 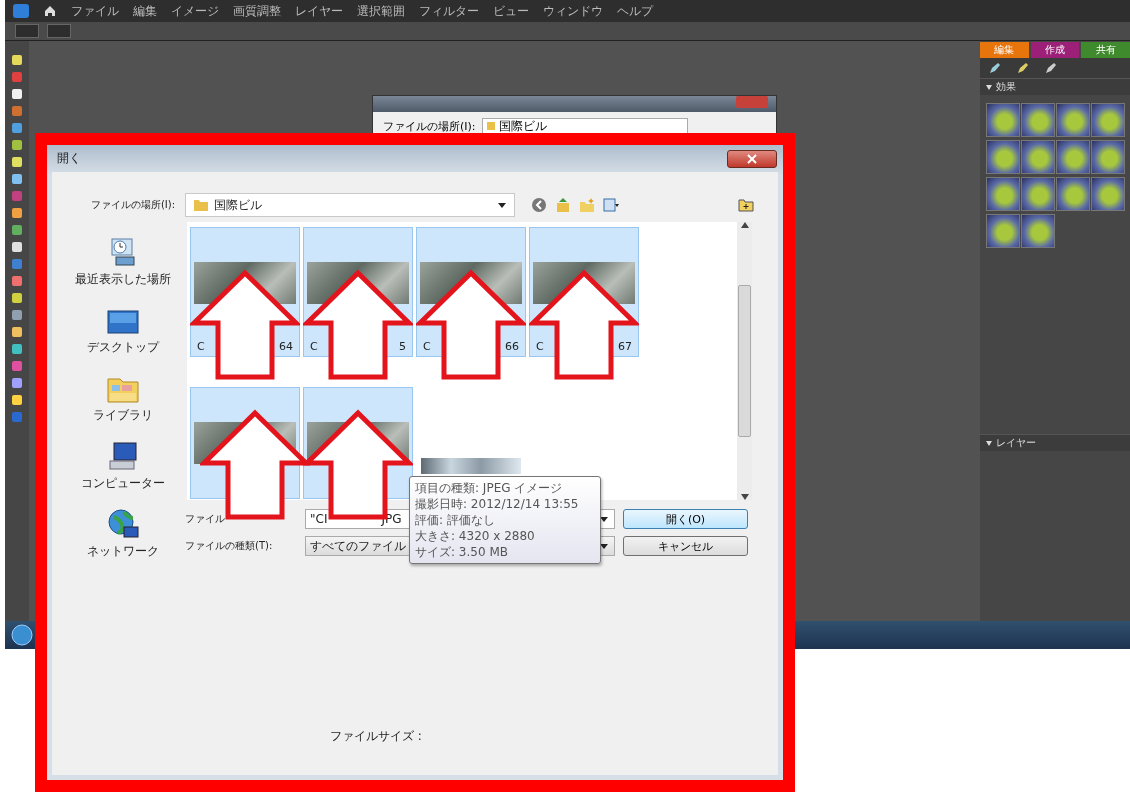 What do you see at coordinates (449, 11) in the screenshot?
I see `menu-item: フィルター` at bounding box center [449, 11].